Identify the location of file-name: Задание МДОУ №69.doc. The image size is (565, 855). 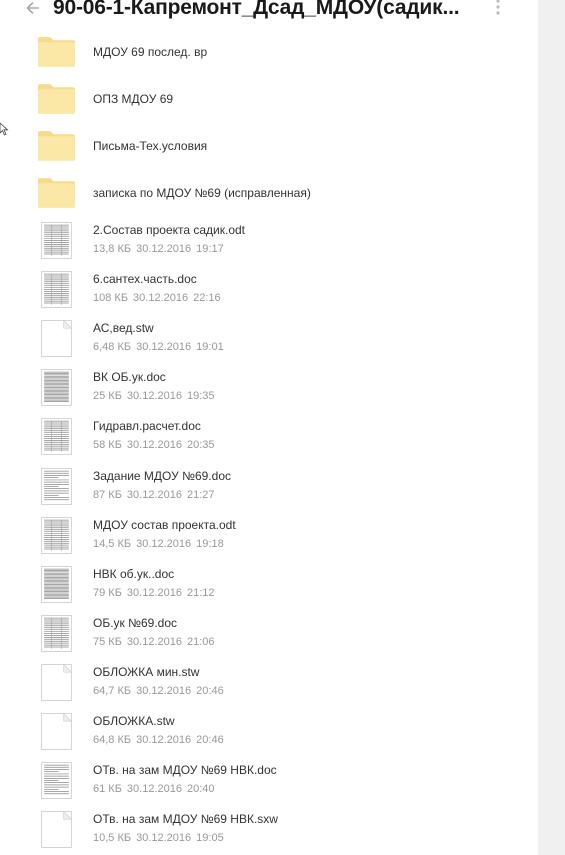
(162, 476).